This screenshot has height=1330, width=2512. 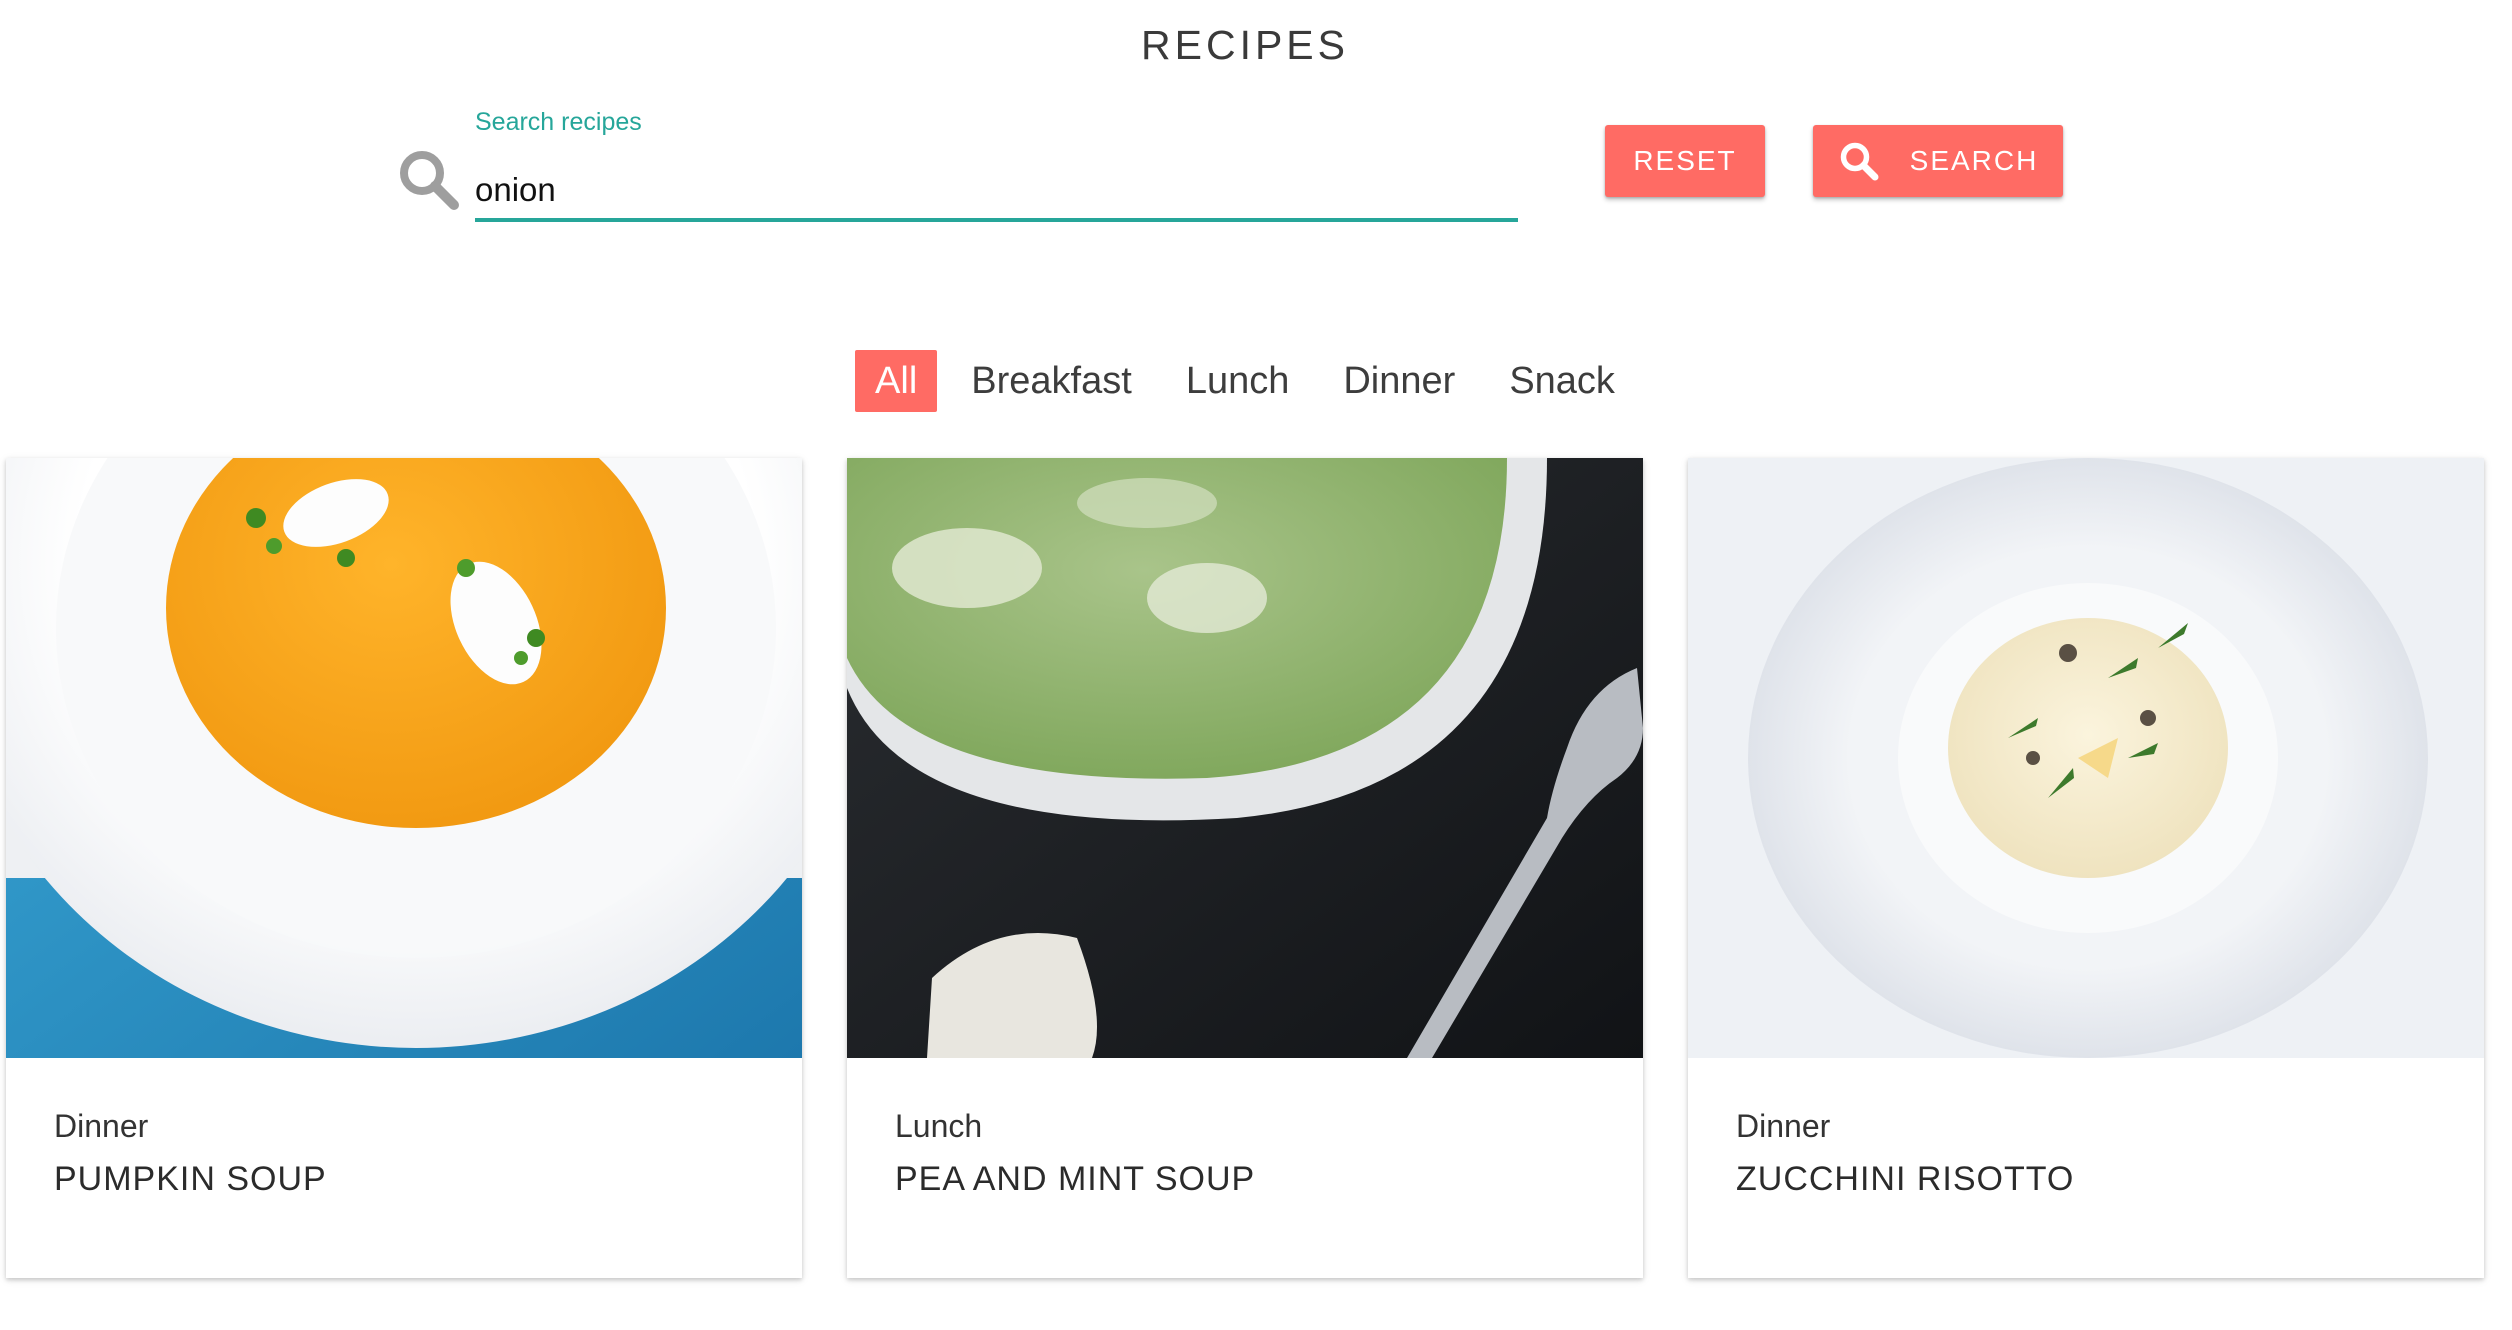 I want to click on category-filter-tabs: All Breakfast Lunch Dinner Snack, so click(x=1245, y=381).